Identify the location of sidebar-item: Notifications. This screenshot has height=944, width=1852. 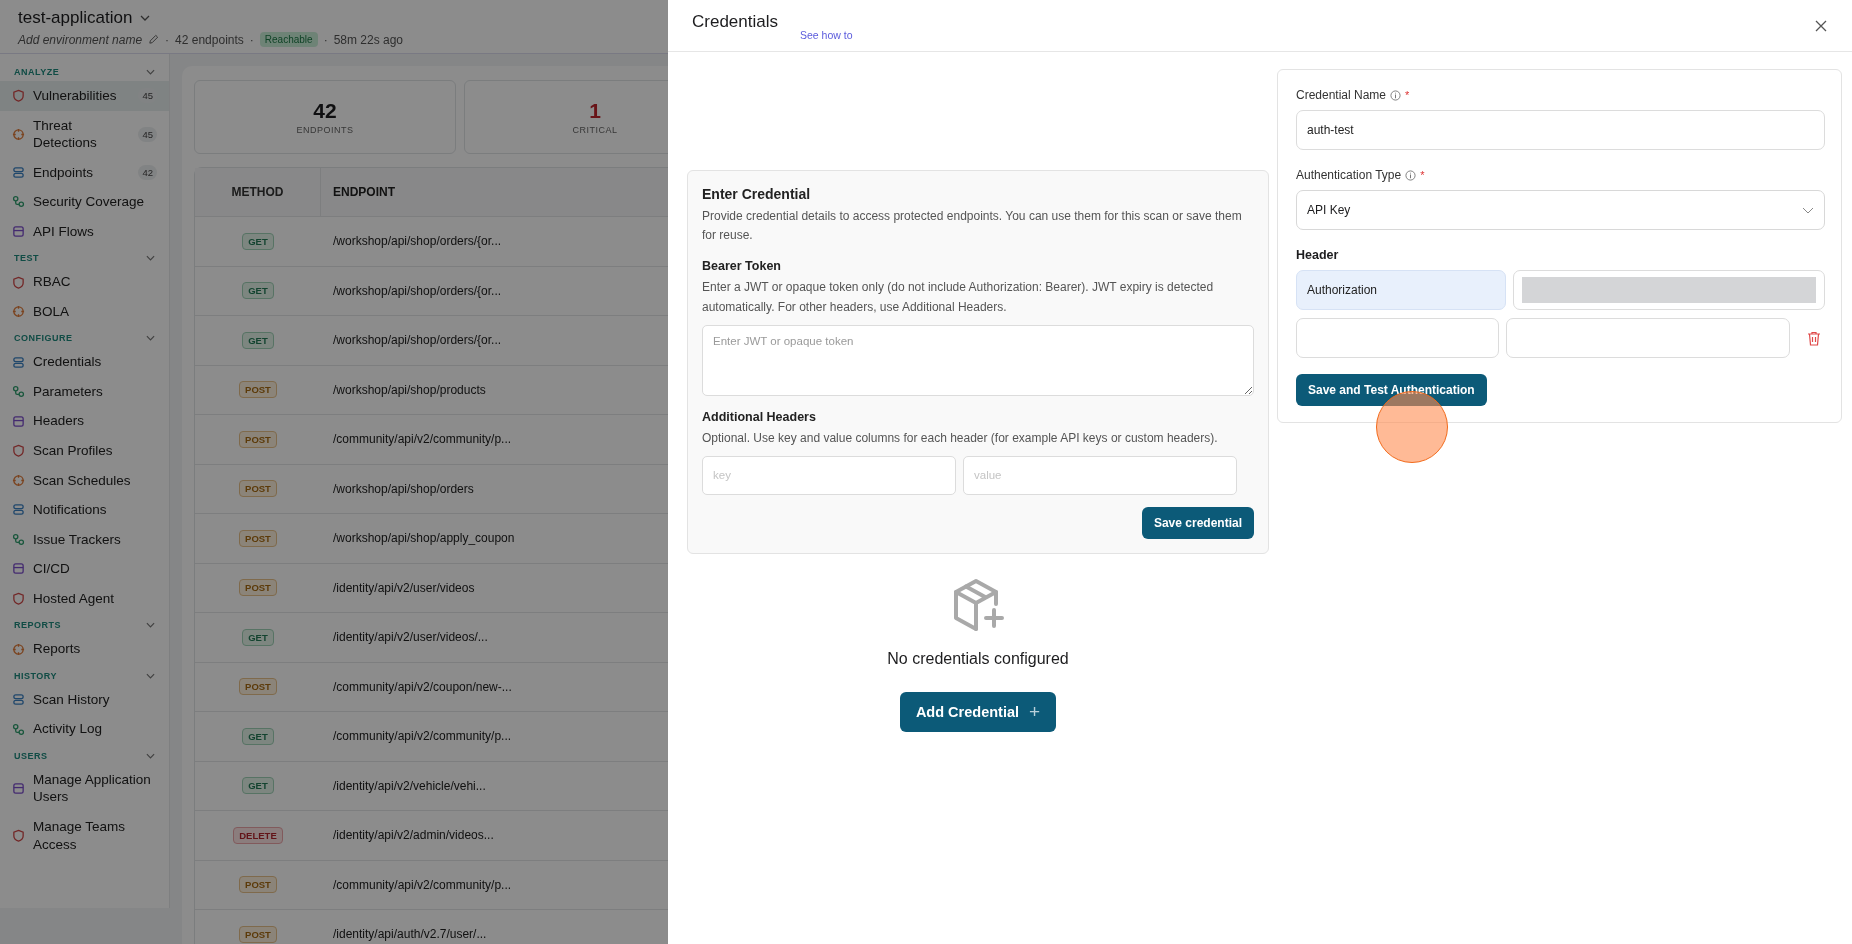
(84, 510).